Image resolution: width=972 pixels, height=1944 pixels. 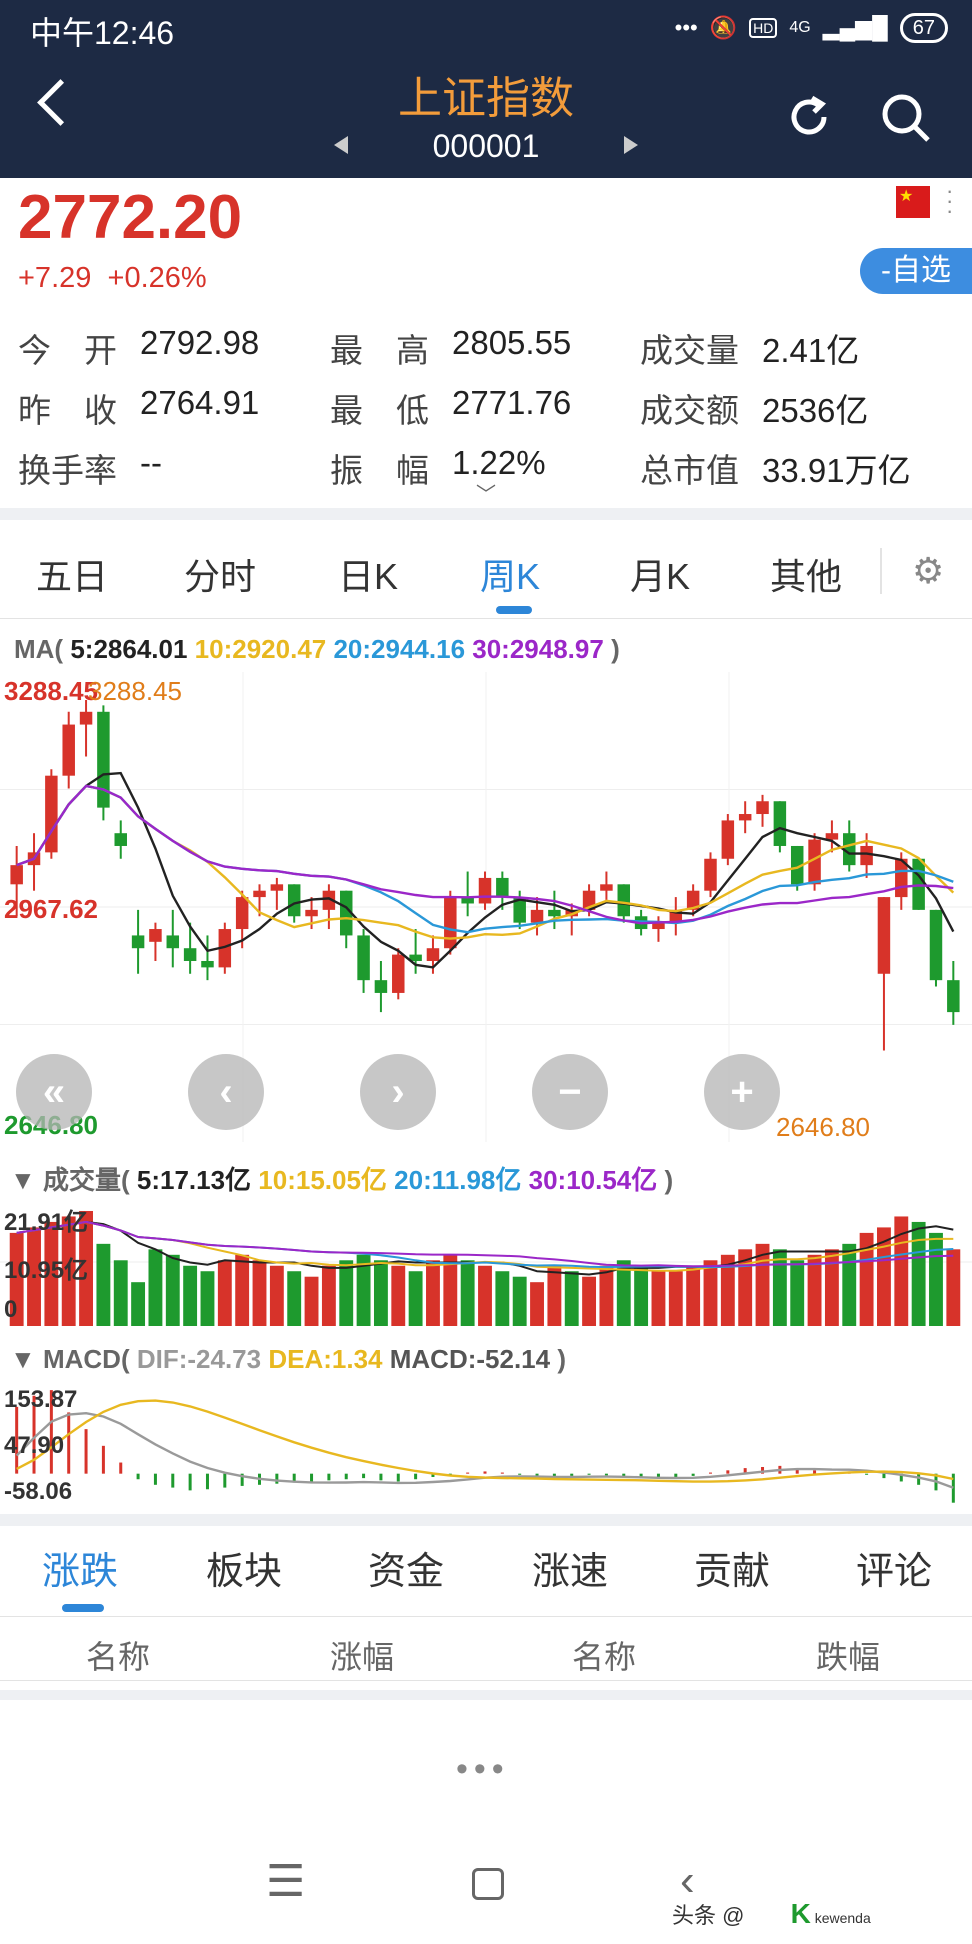 What do you see at coordinates (112, 278) in the screenshot?
I see `price-change: +7.29 +0.26%` at bounding box center [112, 278].